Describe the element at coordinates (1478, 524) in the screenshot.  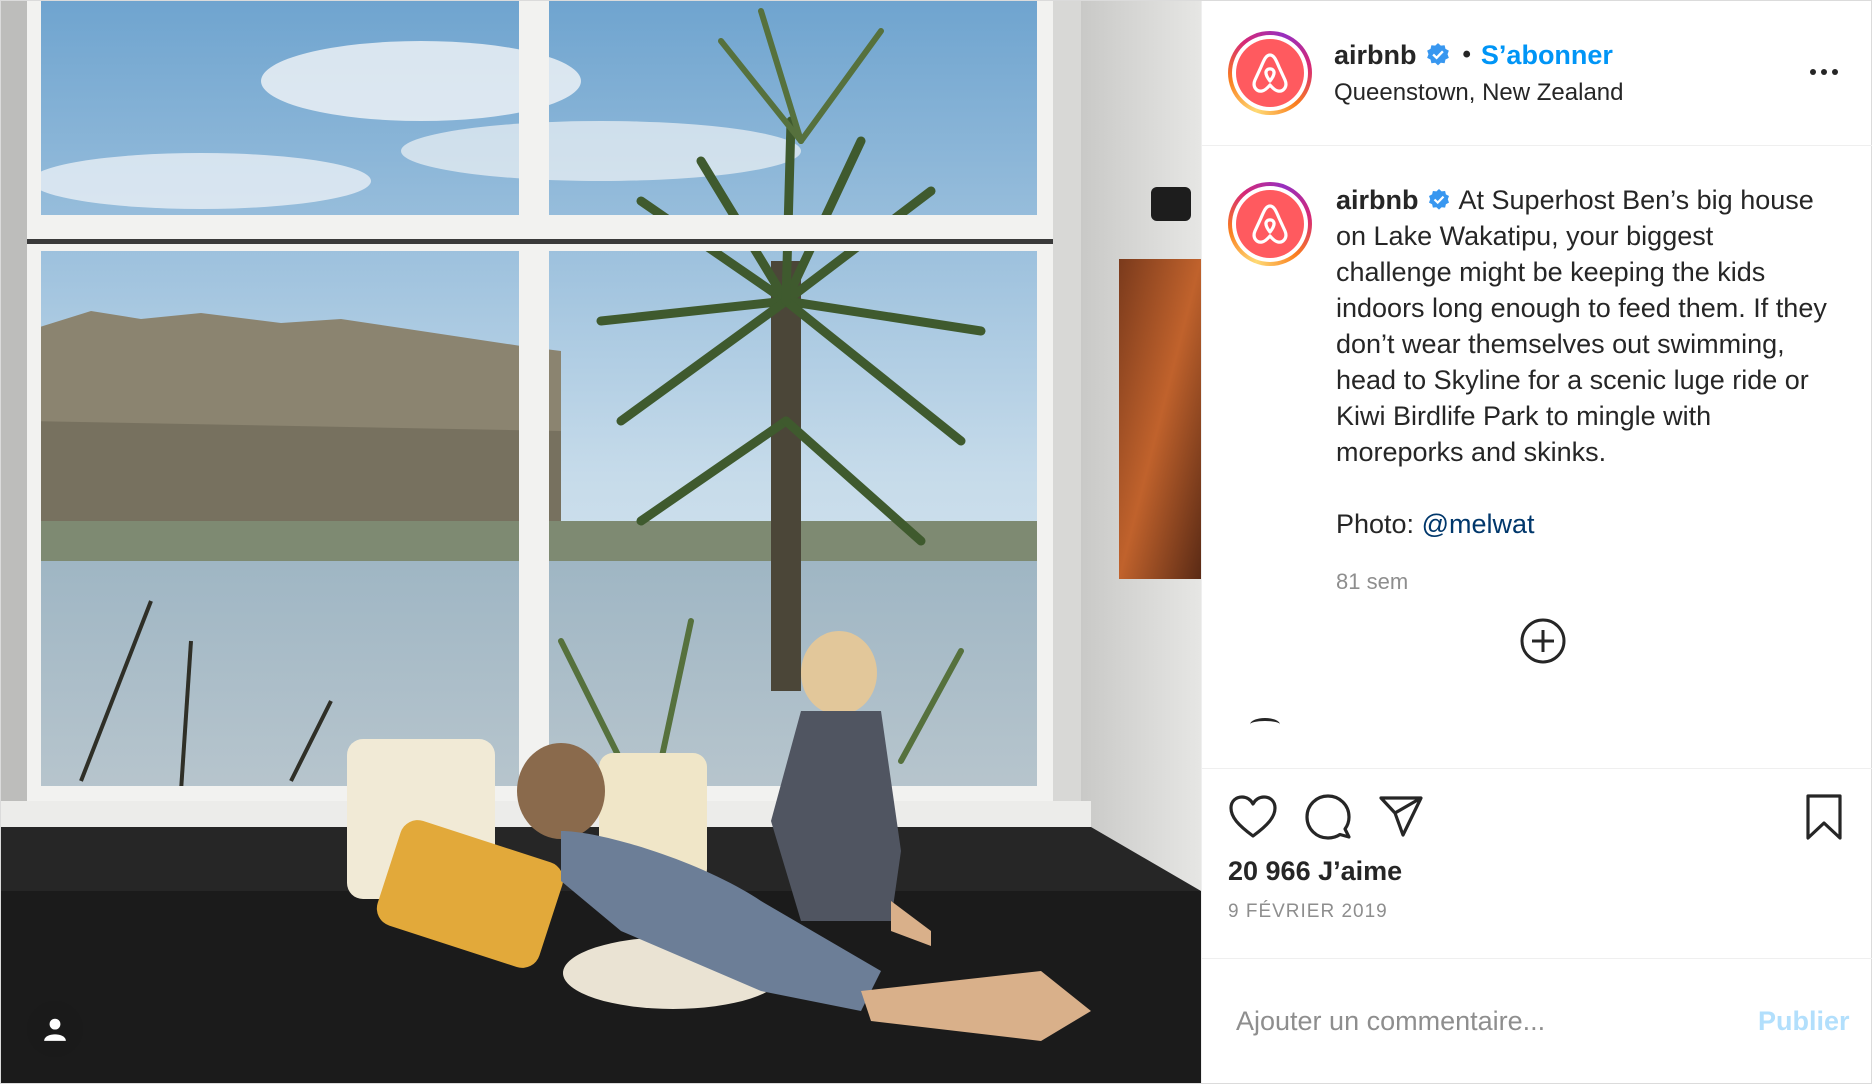
I see `mention-link: @melwat` at that location.